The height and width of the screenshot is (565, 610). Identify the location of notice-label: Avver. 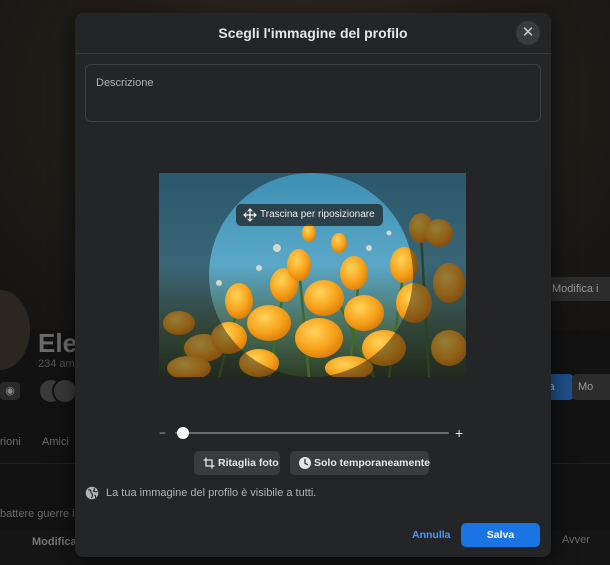
(576, 540).